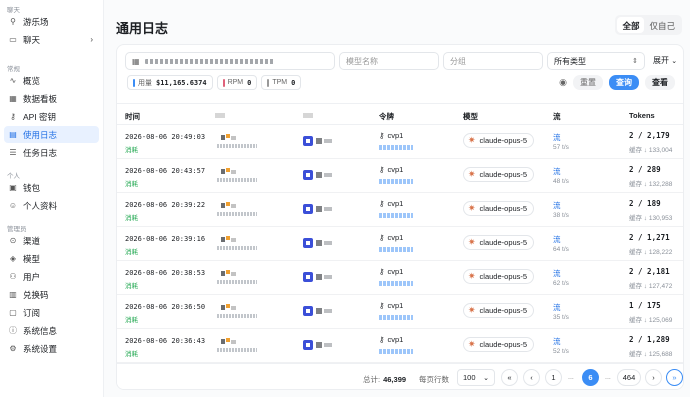 This screenshot has height=397, width=690. Describe the element at coordinates (651, 354) in the screenshot. I see `row-cache: 缓存 ↓ 125,688` at that location.